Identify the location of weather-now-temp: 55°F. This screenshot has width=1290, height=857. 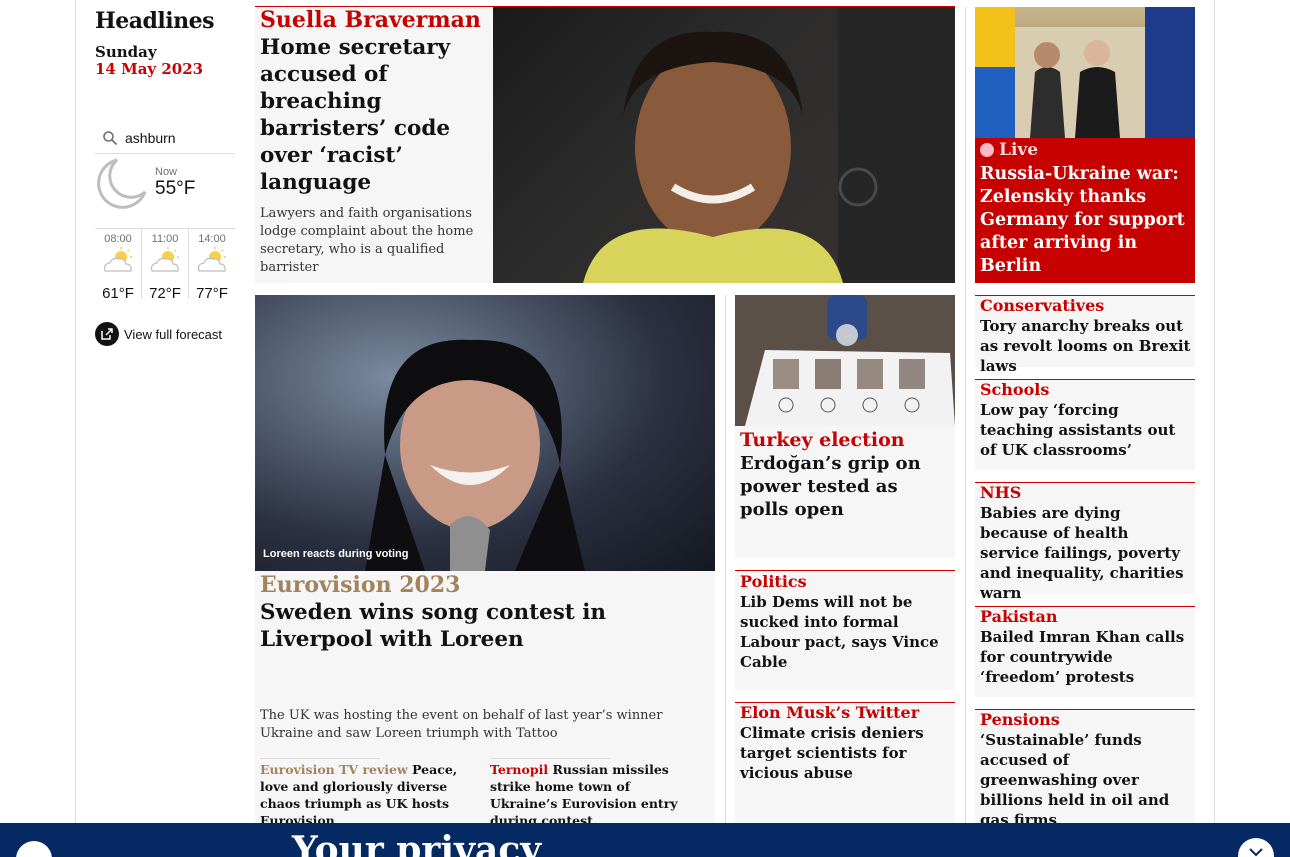
(175, 188).